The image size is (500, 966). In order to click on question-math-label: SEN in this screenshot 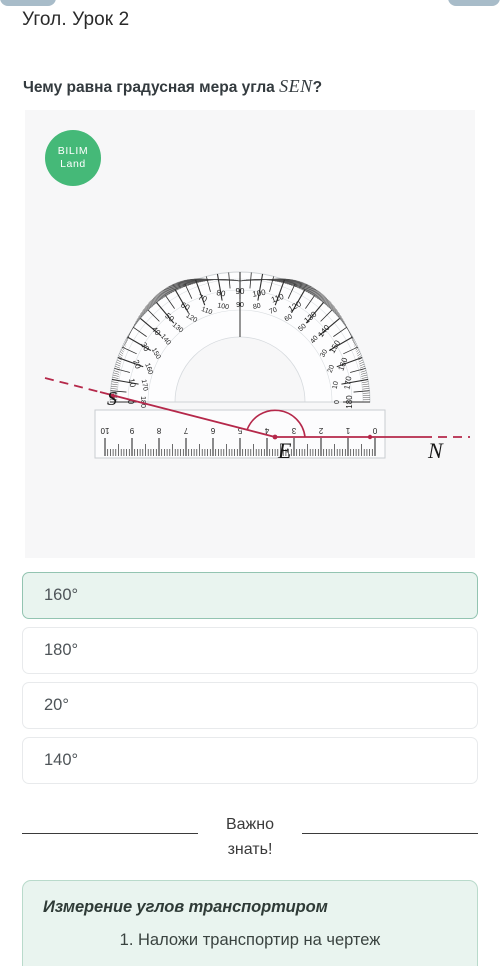, I will do `click(296, 86)`.